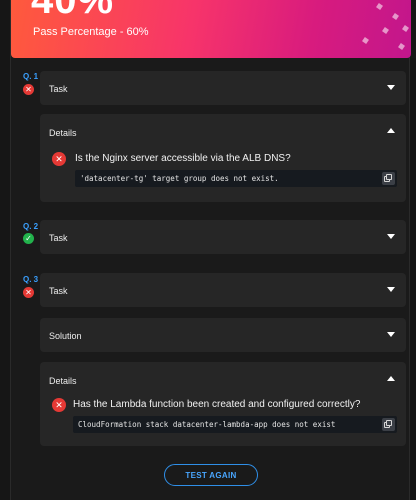 The width and height of the screenshot is (416, 500). I want to click on test-again-button: TEST AGAIN, so click(211, 475).